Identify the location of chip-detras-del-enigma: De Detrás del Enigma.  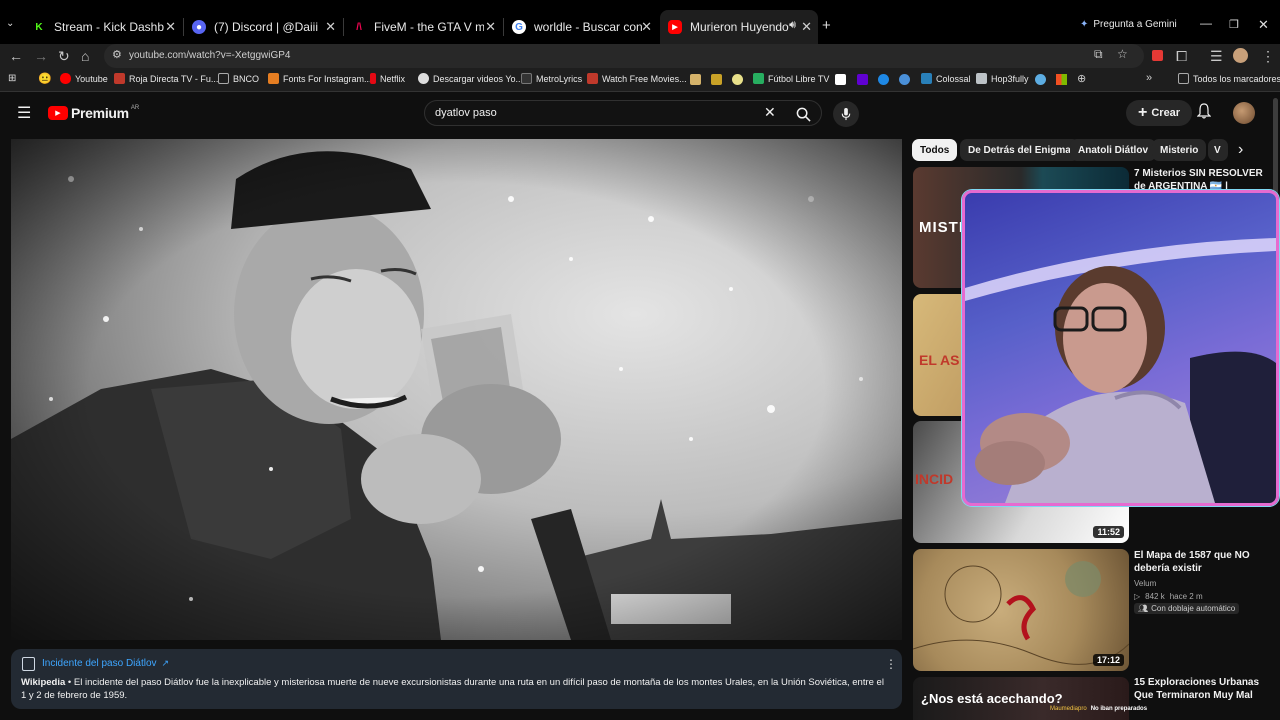
(1019, 150).